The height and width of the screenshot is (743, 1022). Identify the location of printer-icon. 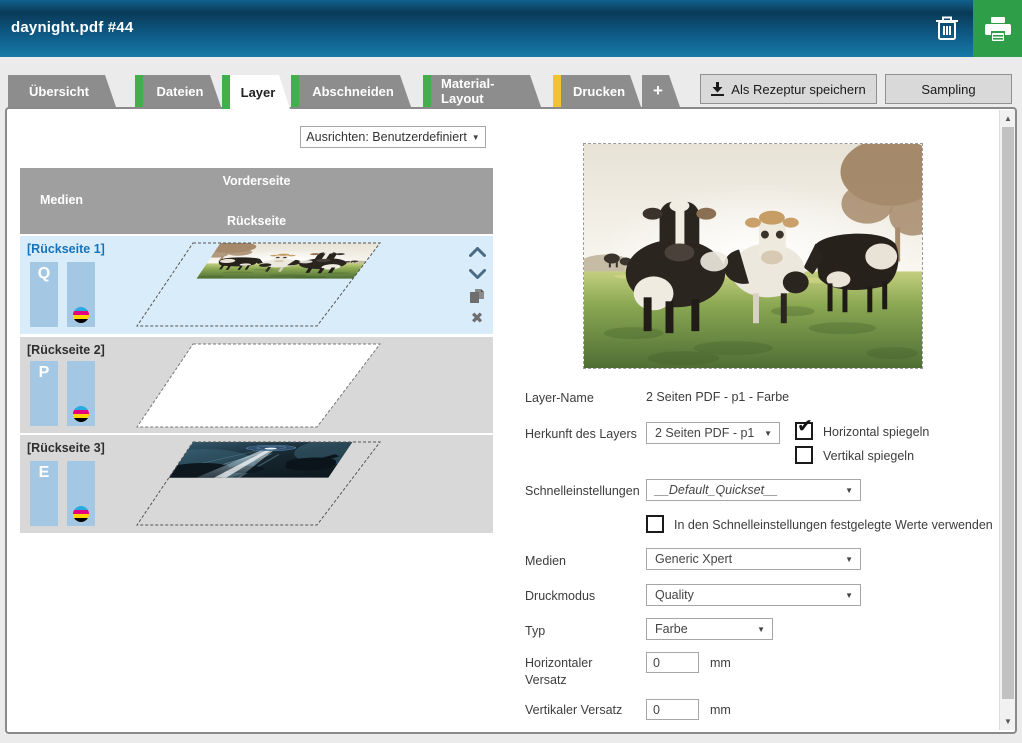
(997, 28).